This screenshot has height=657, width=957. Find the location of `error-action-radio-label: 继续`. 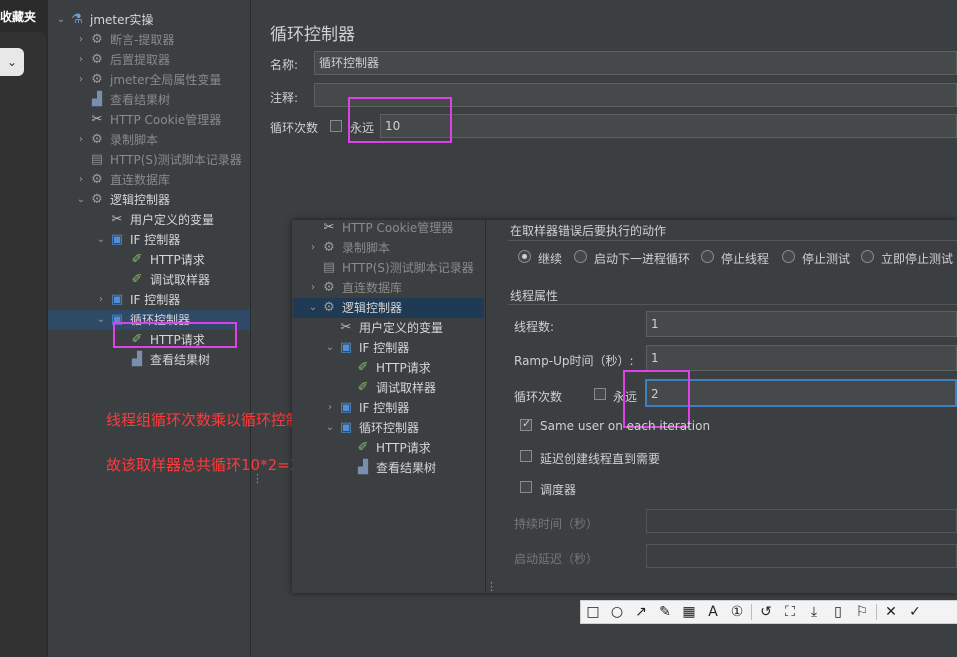

error-action-radio-label: 继续 is located at coordinates (550, 259).